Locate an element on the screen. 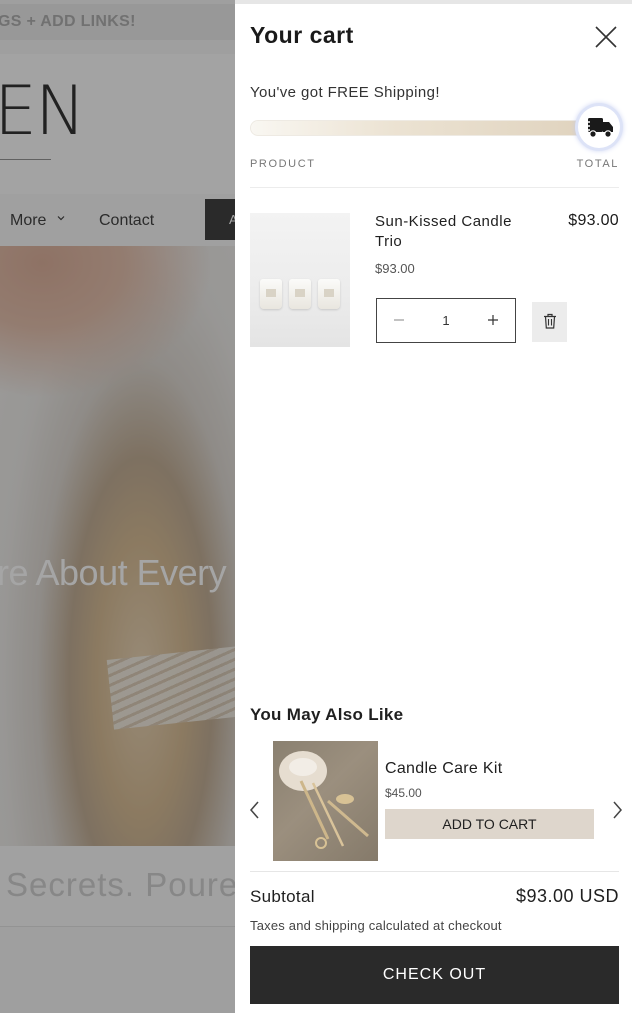 The width and height of the screenshot is (632, 1013). close-cart-button is located at coordinates (606, 37).